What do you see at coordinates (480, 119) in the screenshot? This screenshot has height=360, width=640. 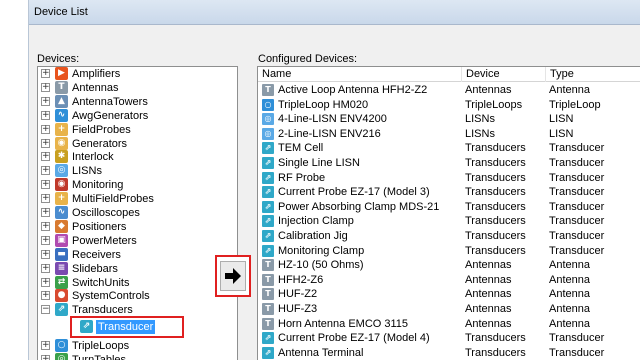 I see `row-device: LISNs` at bounding box center [480, 119].